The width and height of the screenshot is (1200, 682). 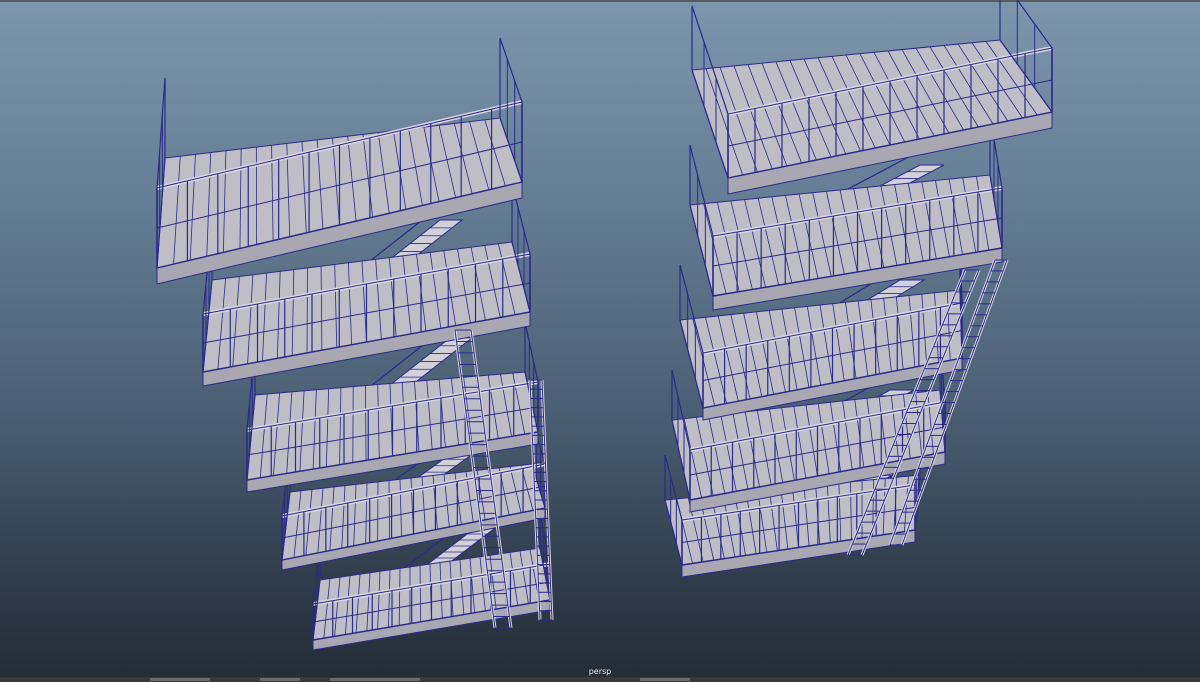 I want to click on camera-label: persp, so click(x=600, y=671).